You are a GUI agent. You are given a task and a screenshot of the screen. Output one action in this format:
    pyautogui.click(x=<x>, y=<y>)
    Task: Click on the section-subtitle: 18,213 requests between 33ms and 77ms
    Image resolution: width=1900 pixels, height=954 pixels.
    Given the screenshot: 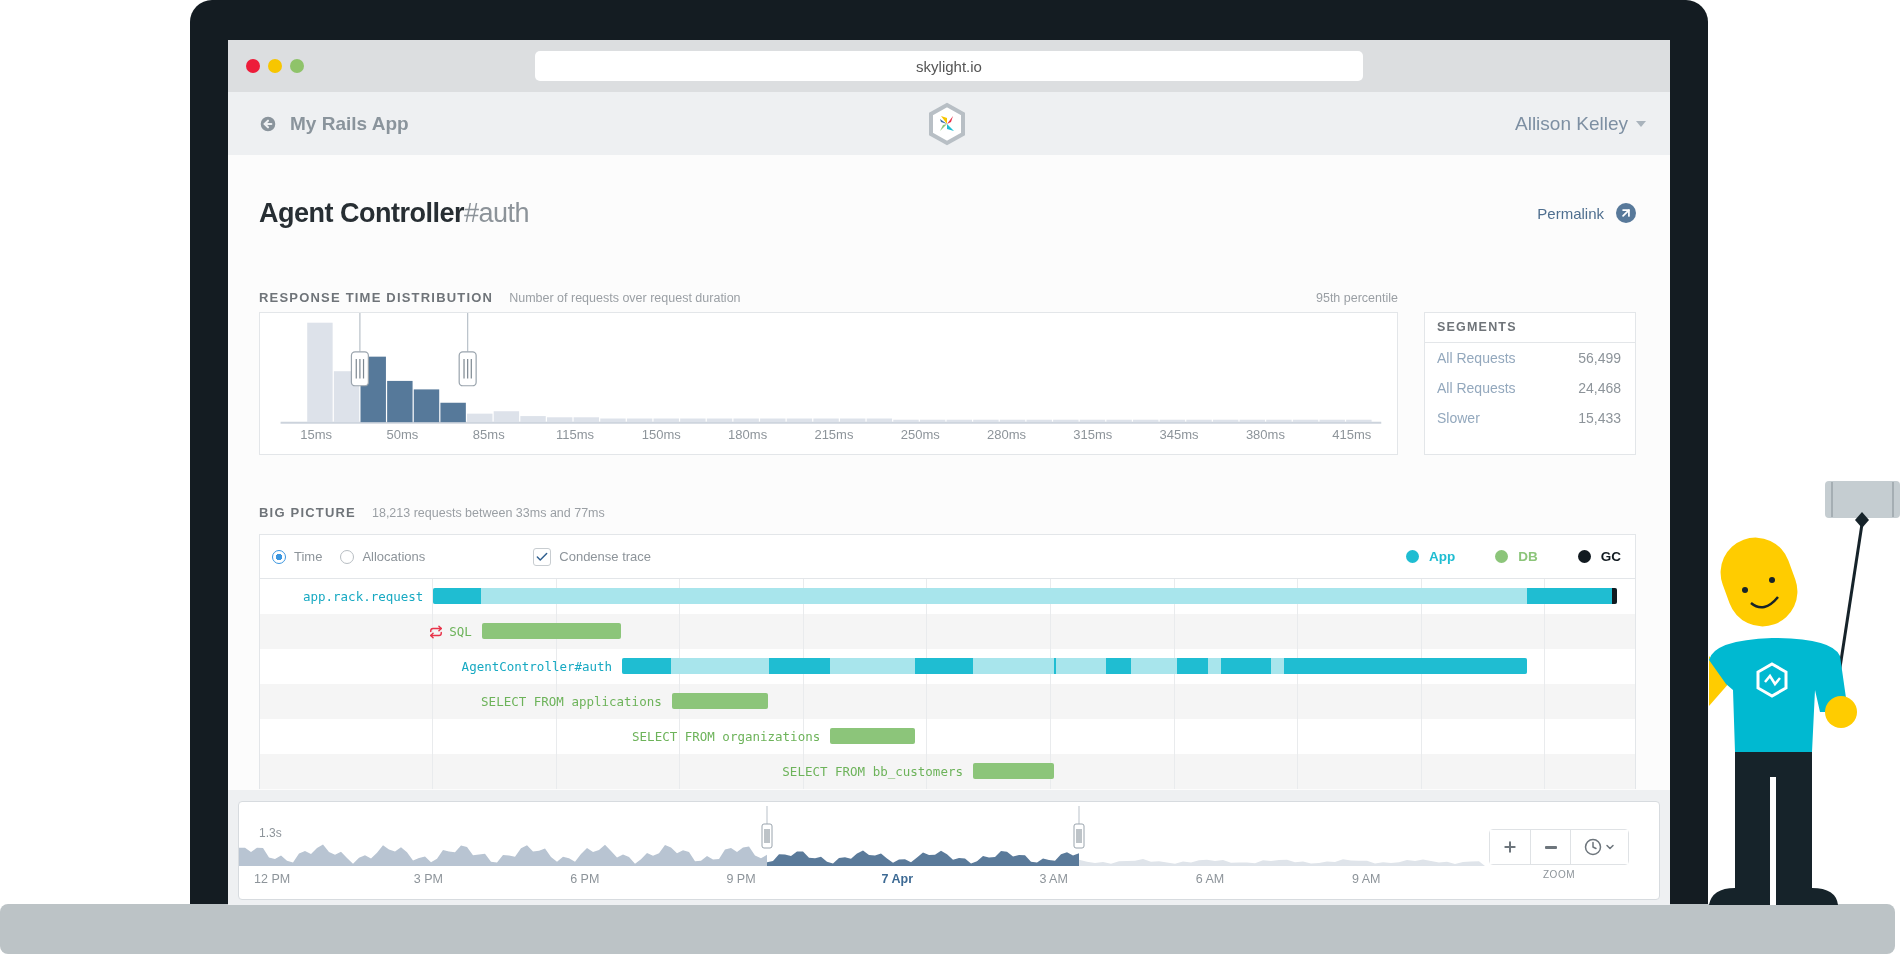 What is the action you would take?
    pyautogui.click(x=488, y=513)
    